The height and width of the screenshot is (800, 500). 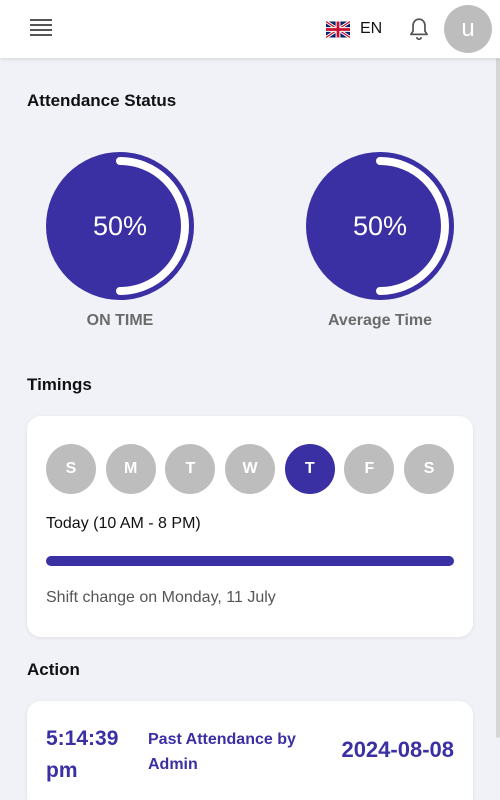 I want to click on action-description: Past Attendance by Admin, so click(x=222, y=752).